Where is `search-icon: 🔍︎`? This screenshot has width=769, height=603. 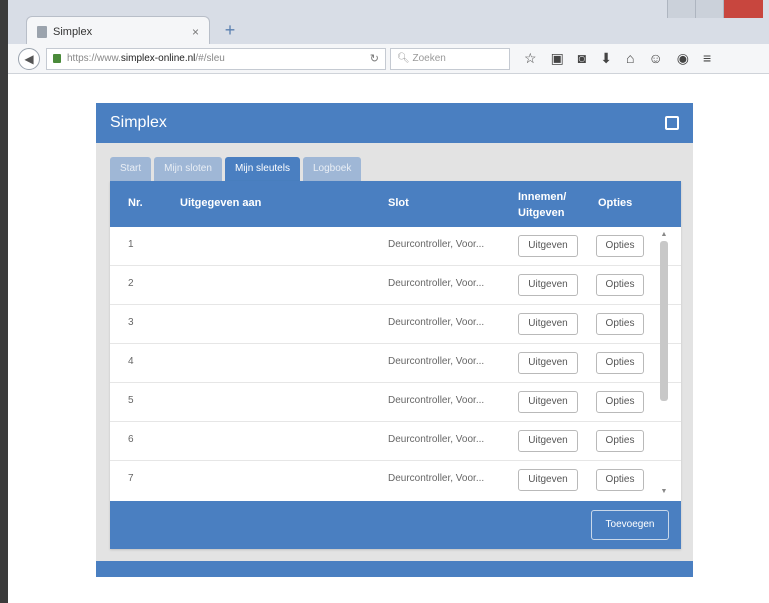 search-icon: 🔍︎ is located at coordinates (403, 58).